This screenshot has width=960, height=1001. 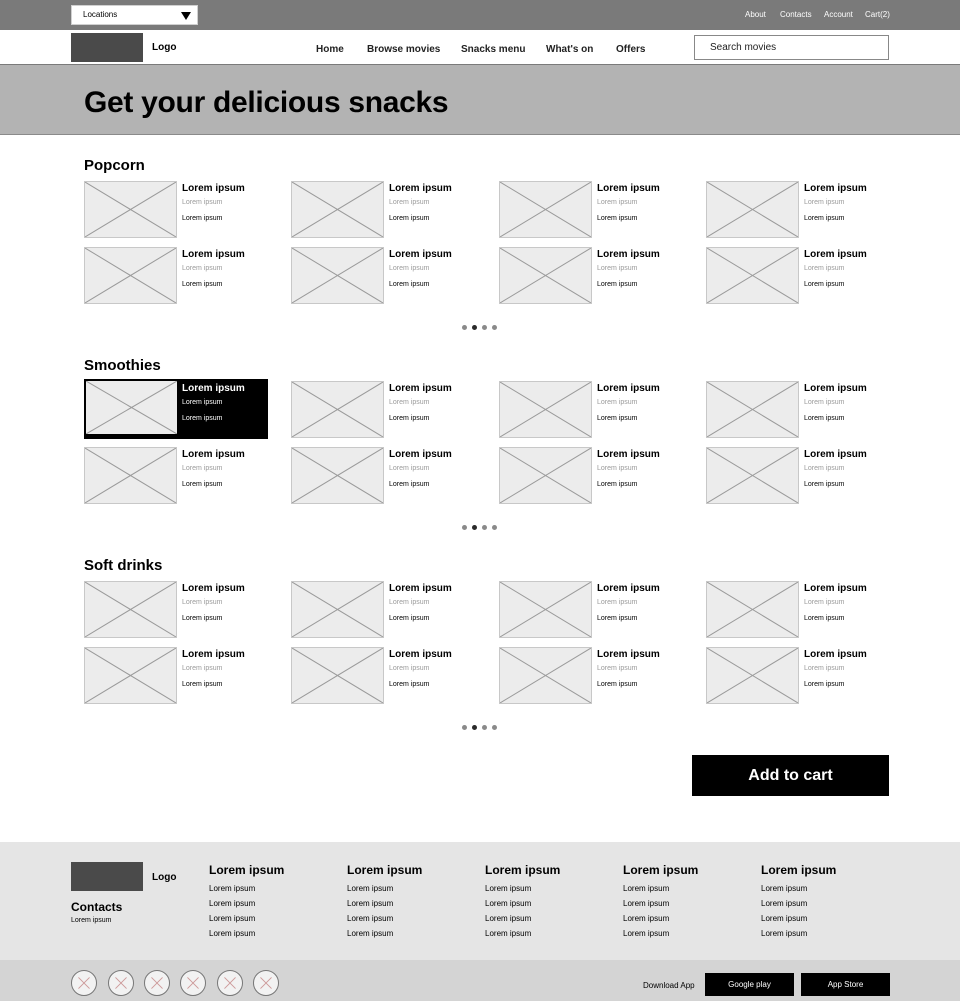 I want to click on google-play-button: Google play, so click(x=749, y=984).